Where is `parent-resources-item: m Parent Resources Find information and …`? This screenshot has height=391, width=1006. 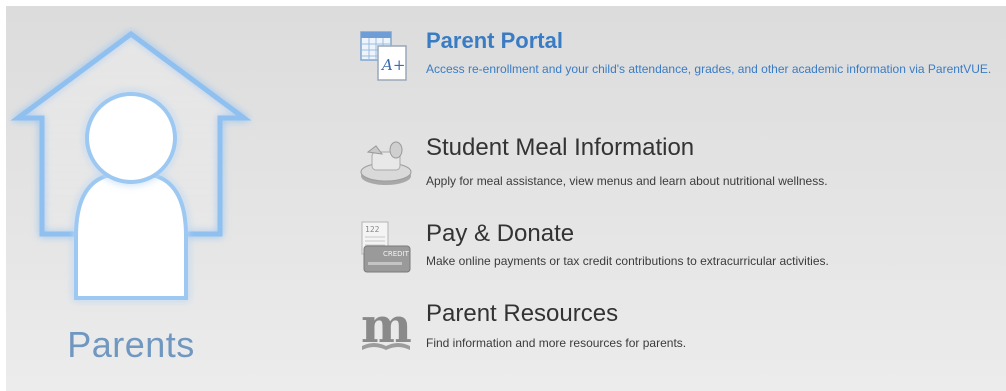
parent-resources-item: m Parent Resources Find information and … is located at coordinates (682, 332).